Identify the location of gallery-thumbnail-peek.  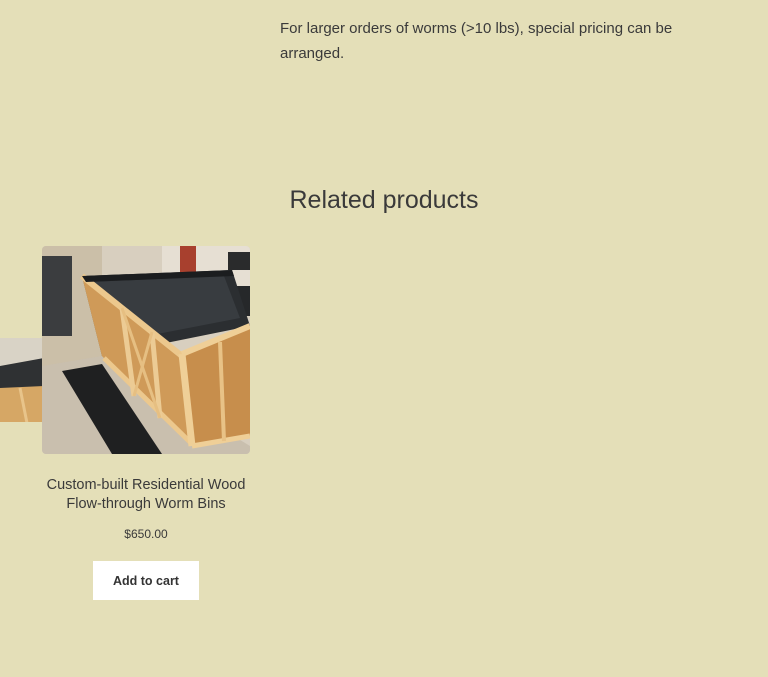
(22, 383).